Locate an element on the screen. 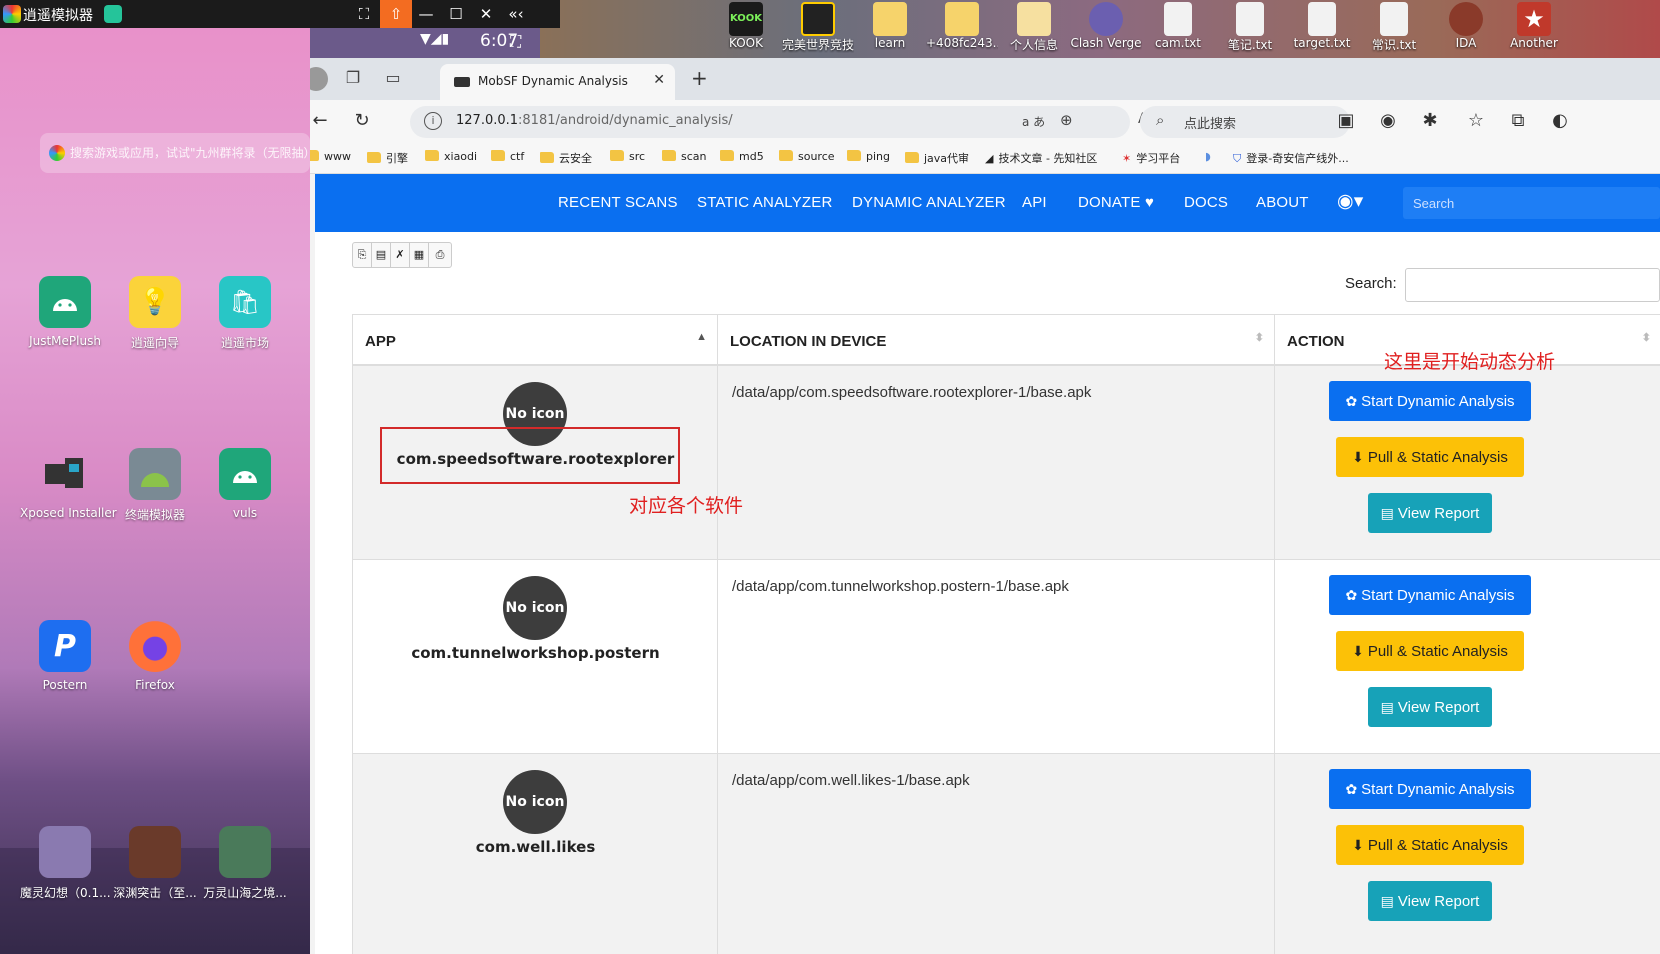 The width and height of the screenshot is (1660, 954). collections-icon: ⧉ is located at coordinates (1518, 120).